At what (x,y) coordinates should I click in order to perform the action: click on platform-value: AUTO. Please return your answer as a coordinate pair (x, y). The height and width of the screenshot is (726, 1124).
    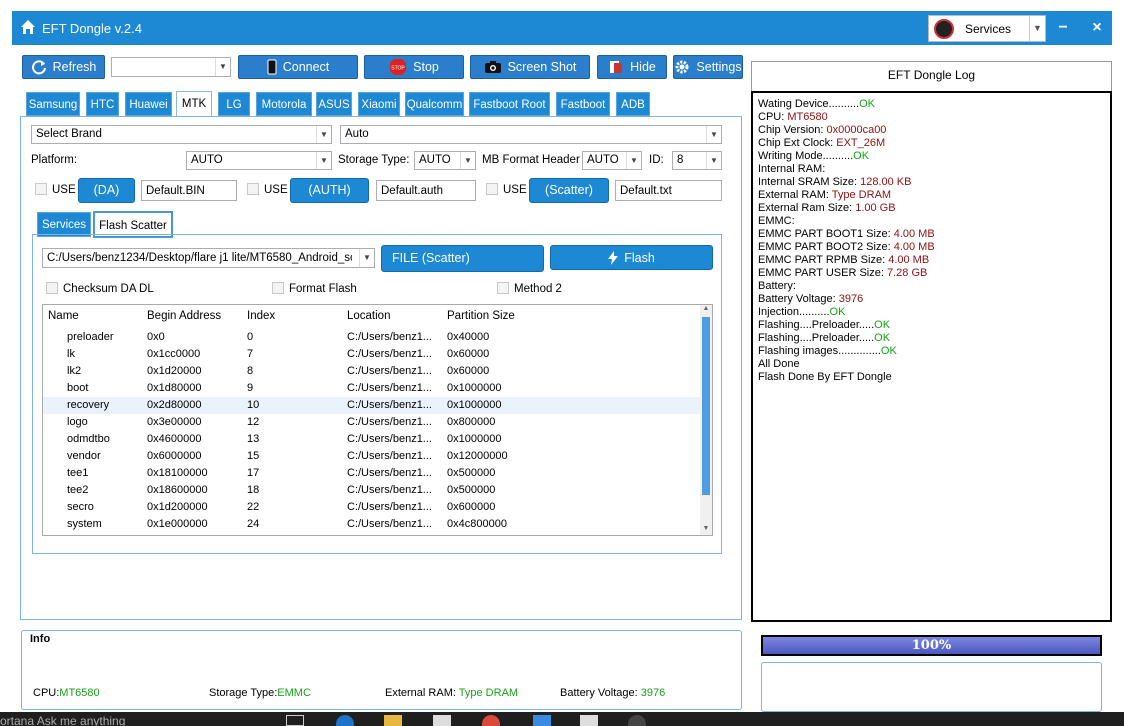
    Looking at the image, I should click on (207, 160).